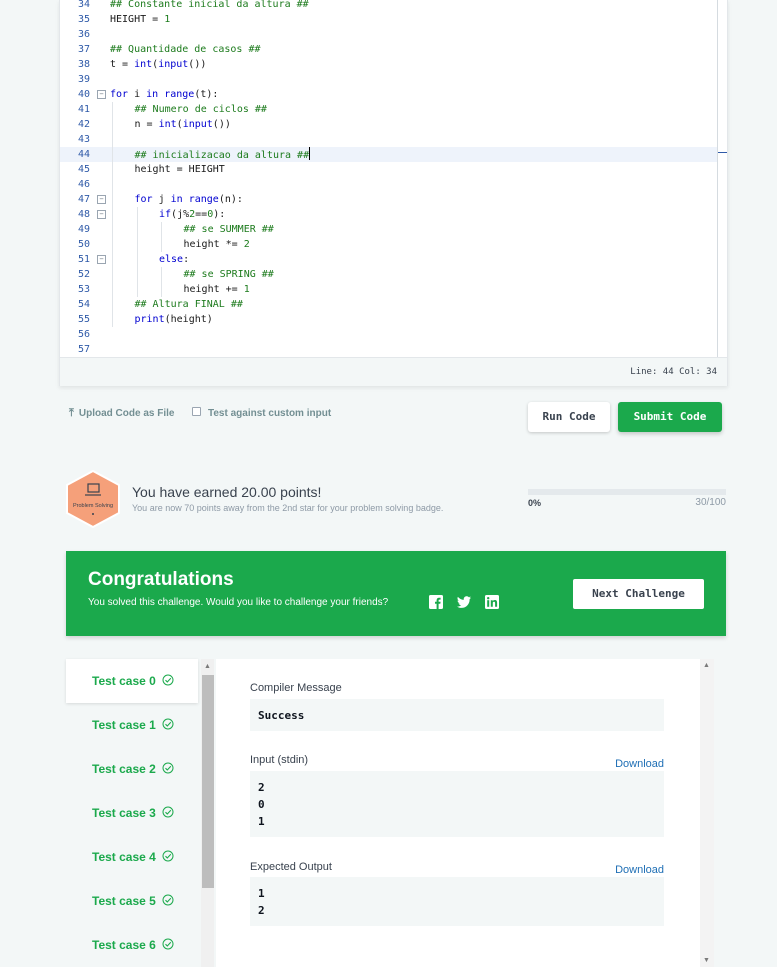 Image resolution: width=777 pixels, height=967 pixels. Describe the element at coordinates (670, 417) in the screenshot. I see `submit-code-button: Submit Code` at that location.